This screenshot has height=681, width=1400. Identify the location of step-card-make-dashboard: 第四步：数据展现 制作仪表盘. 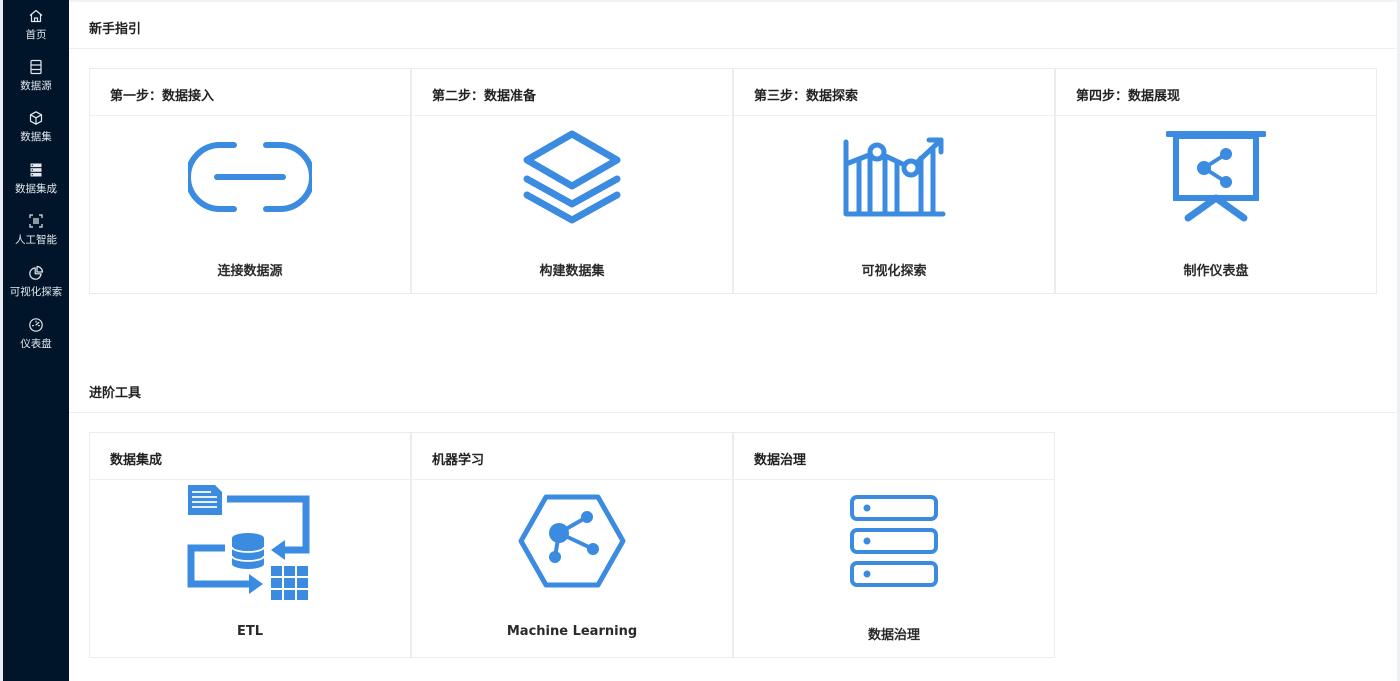
(1216, 181).